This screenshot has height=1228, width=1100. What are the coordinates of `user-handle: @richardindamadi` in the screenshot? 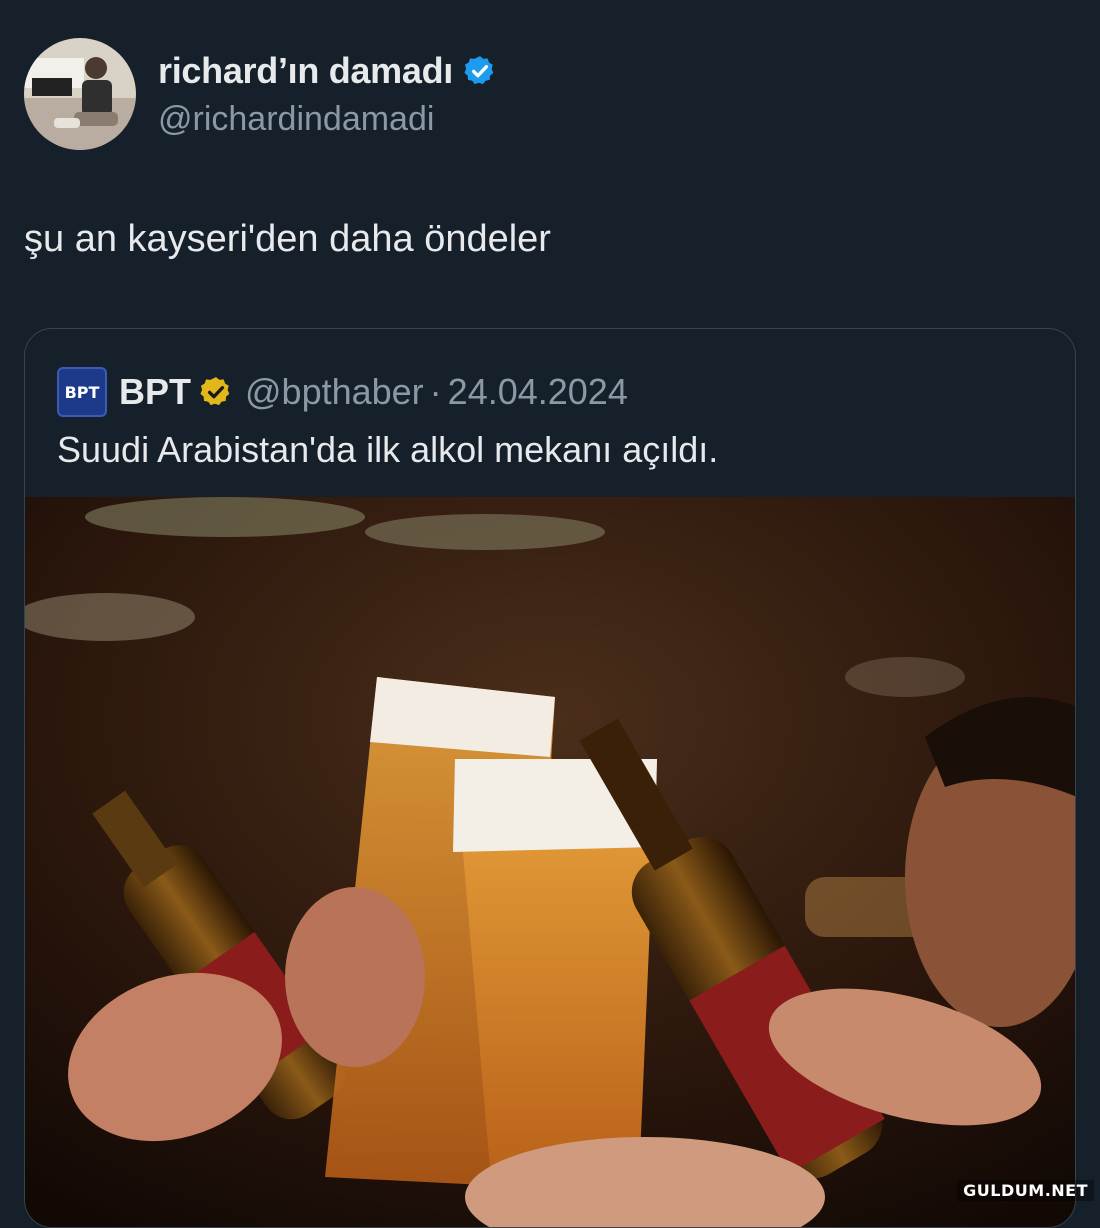 It's located at (327, 119).